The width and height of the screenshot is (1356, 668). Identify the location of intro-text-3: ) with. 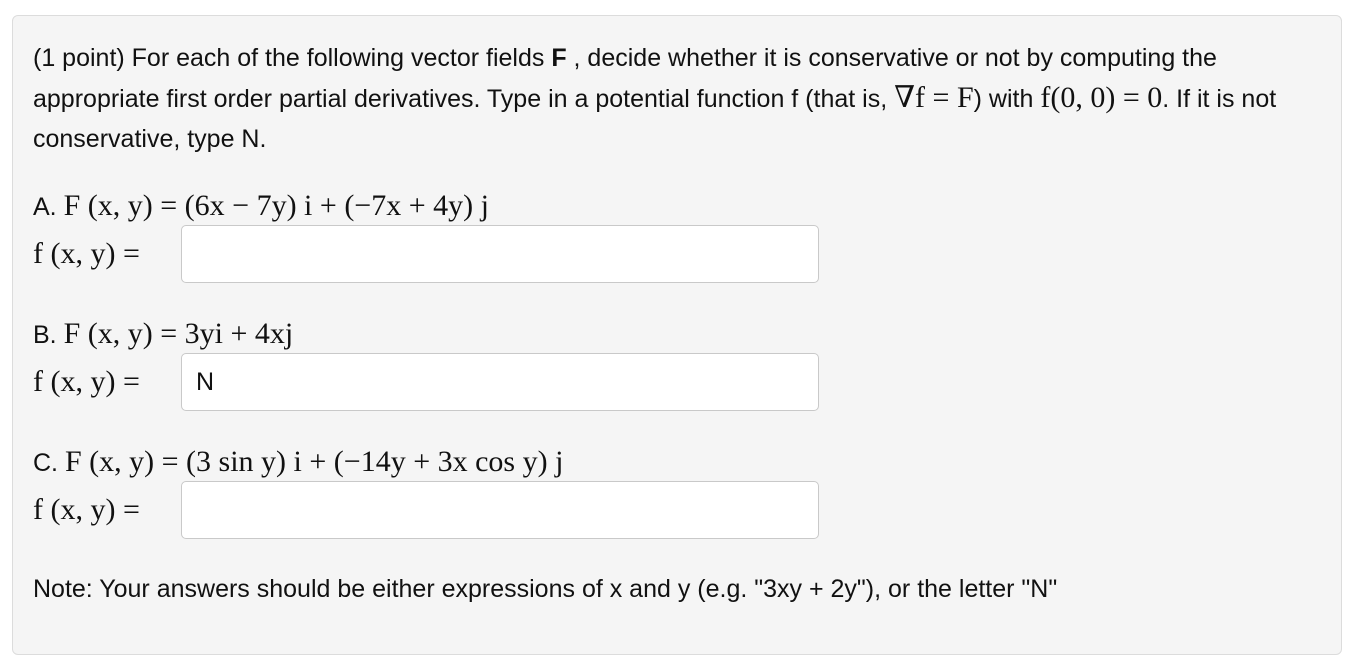
(1007, 99).